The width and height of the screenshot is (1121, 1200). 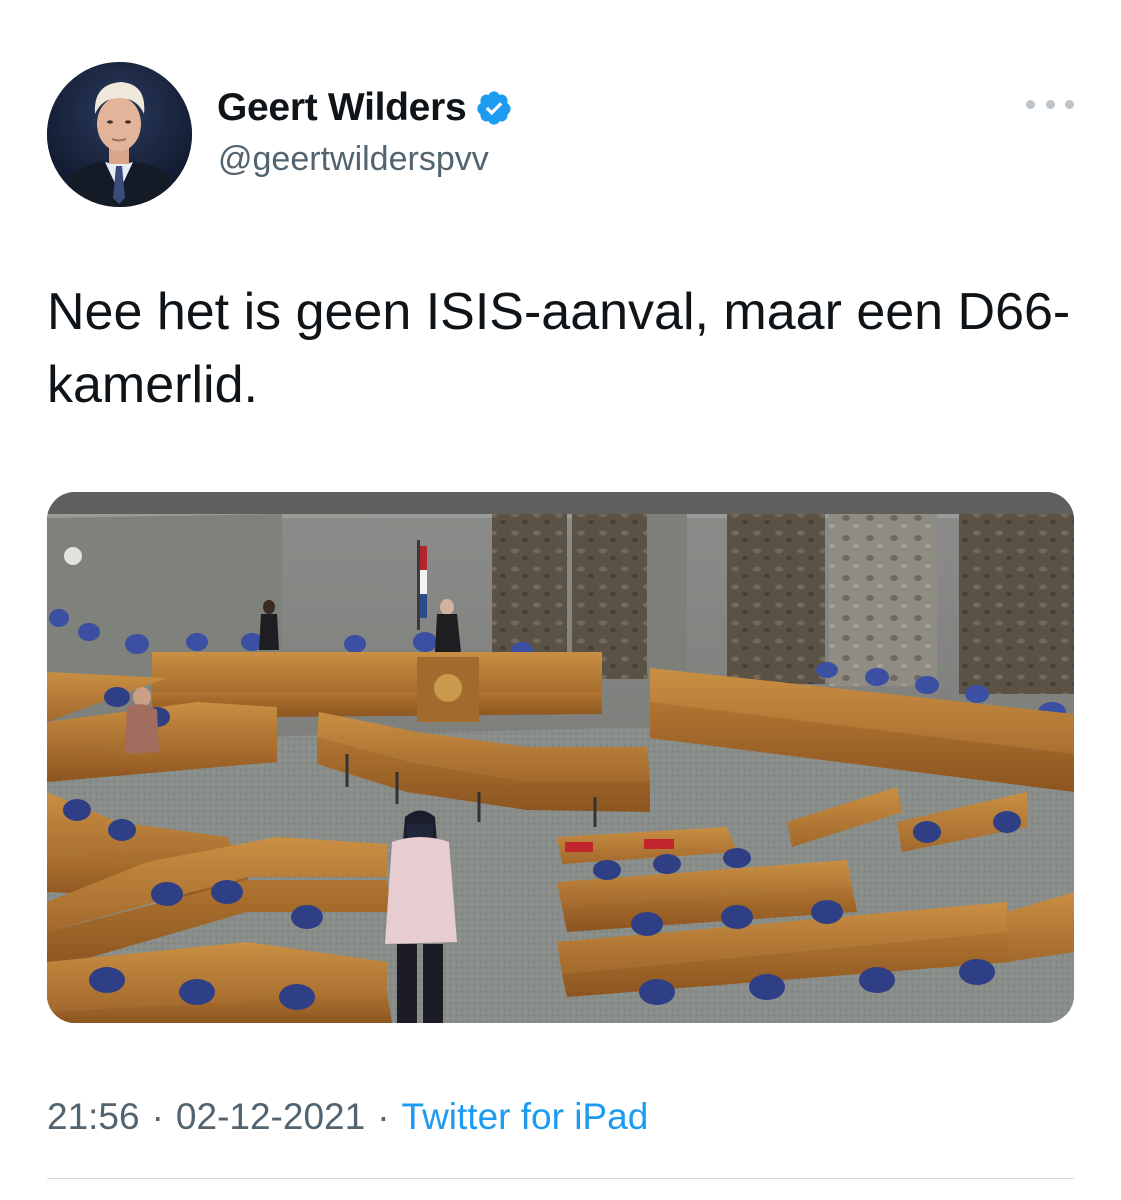 I want to click on avatar, so click(x=119, y=134).